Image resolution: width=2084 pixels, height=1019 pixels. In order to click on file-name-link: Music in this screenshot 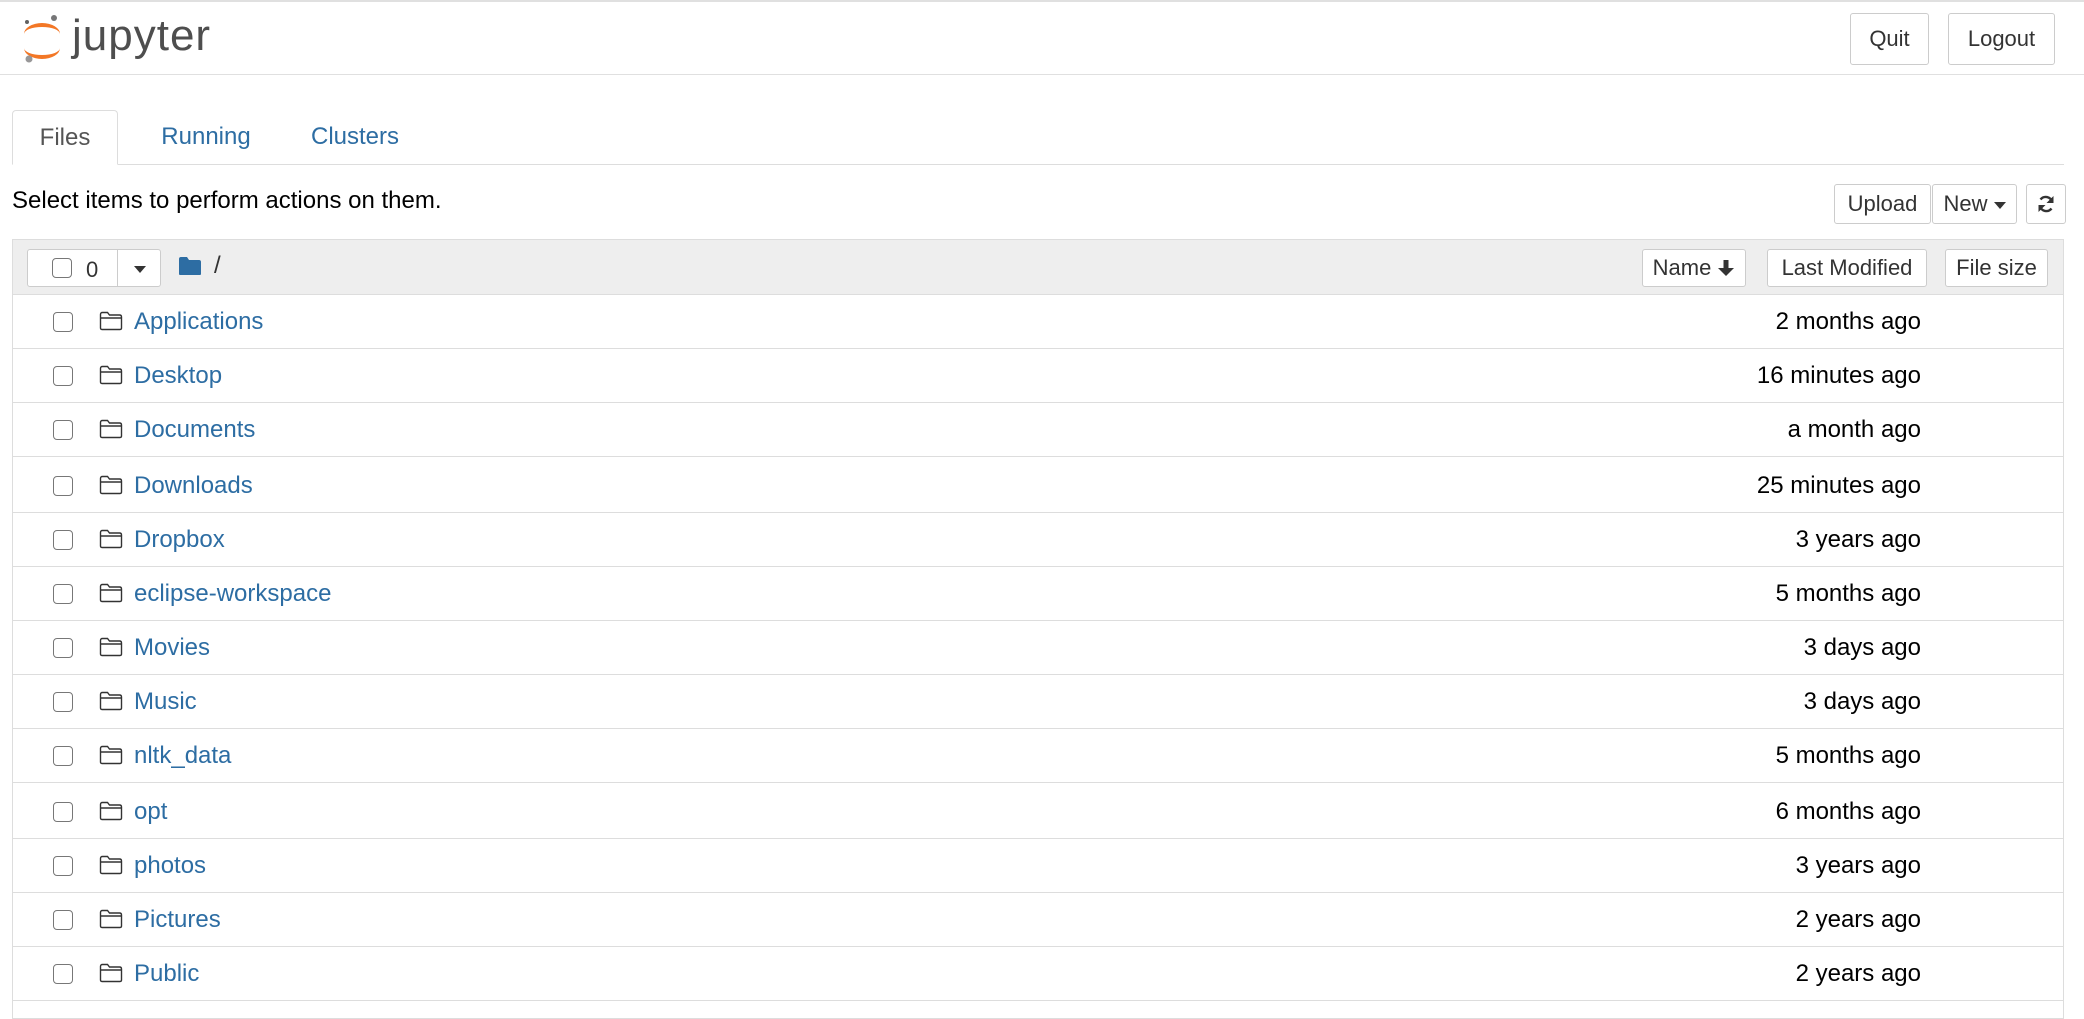, I will do `click(165, 702)`.